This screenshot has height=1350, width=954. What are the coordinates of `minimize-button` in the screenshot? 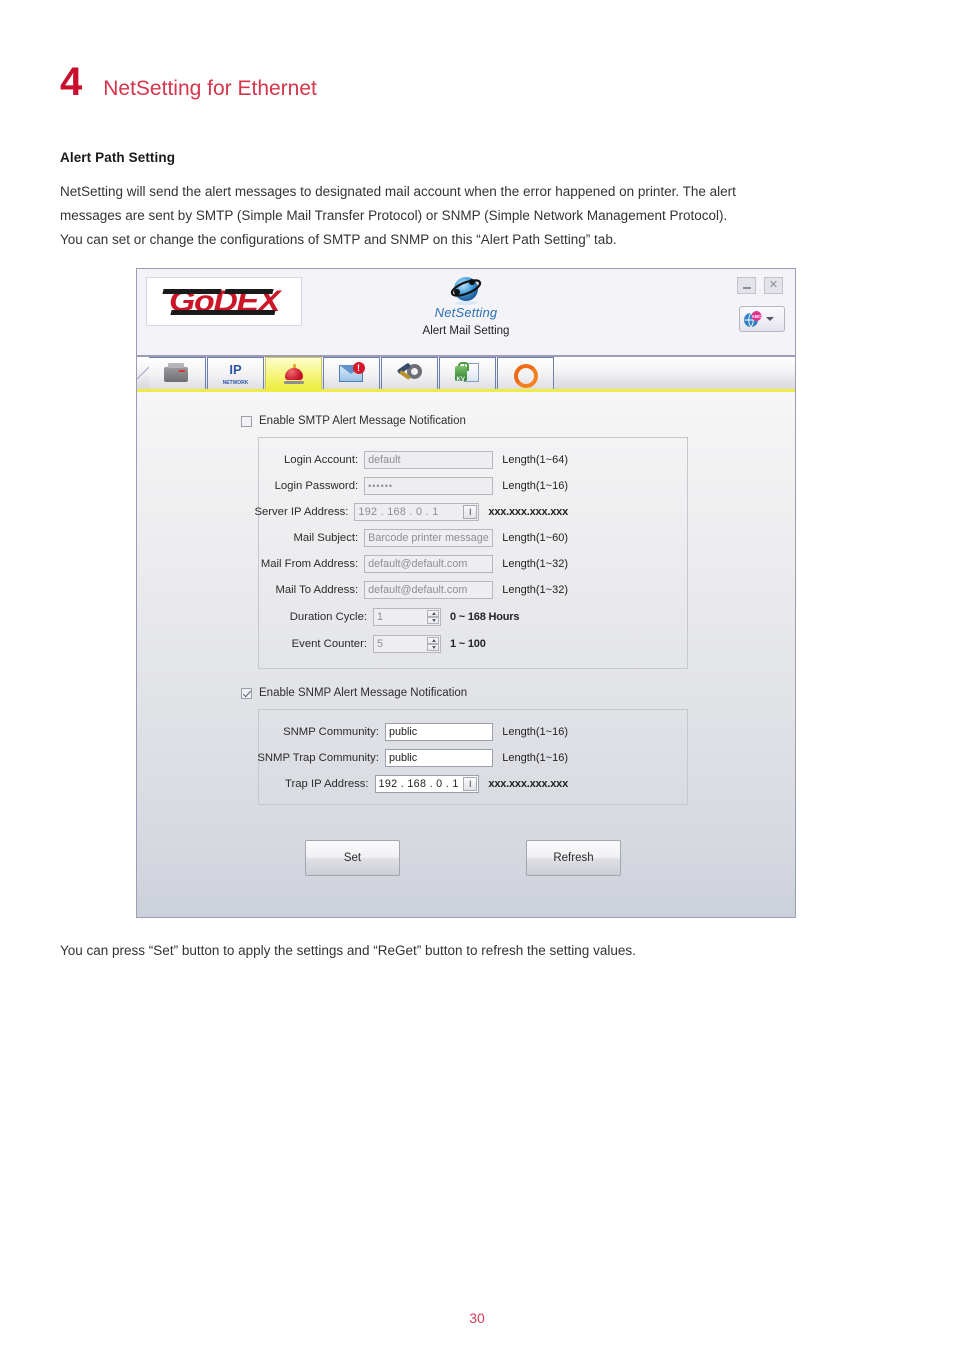 It's located at (746, 285).